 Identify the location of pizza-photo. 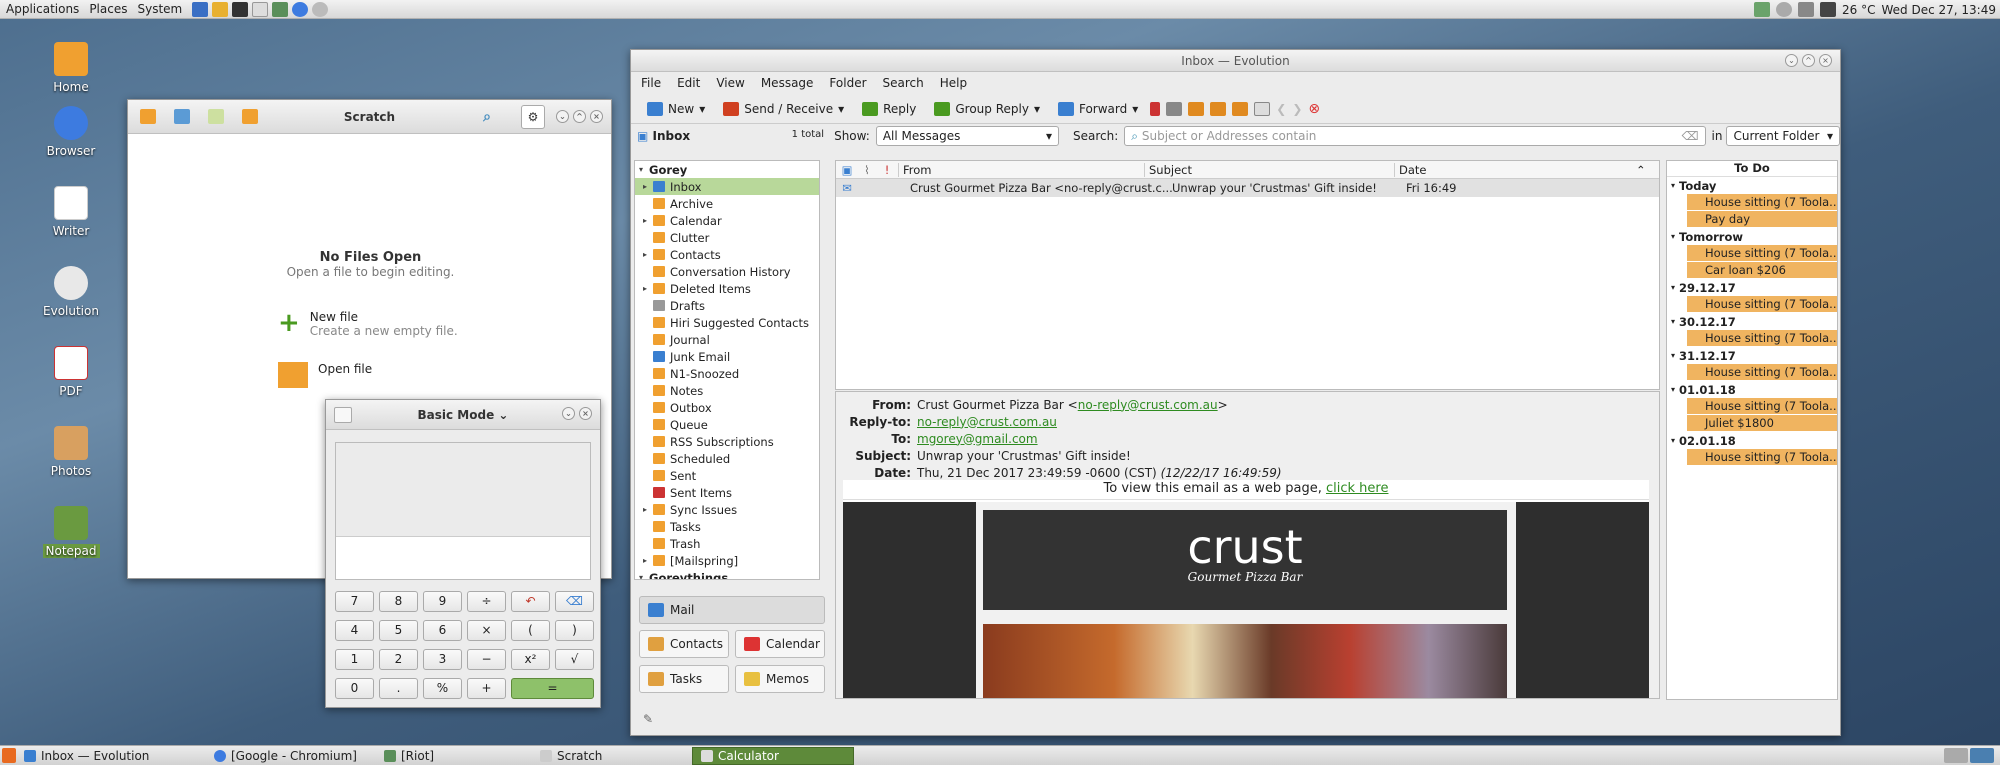
(1245, 661).